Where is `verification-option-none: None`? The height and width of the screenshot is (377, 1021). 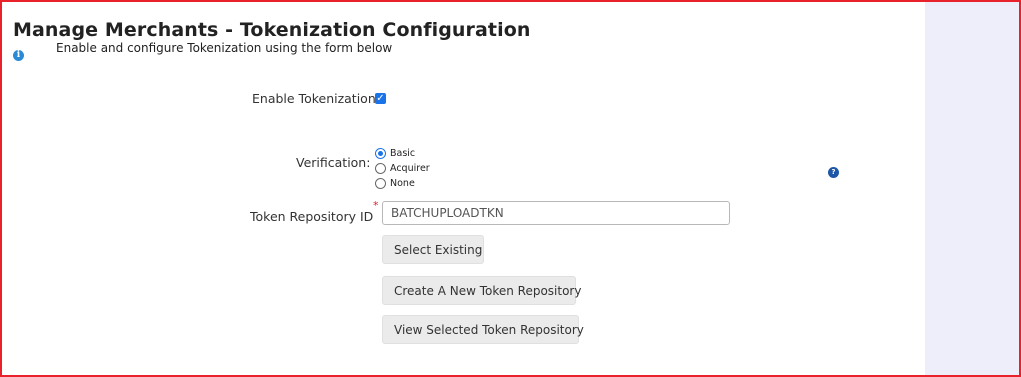 verification-option-none: None is located at coordinates (395, 183).